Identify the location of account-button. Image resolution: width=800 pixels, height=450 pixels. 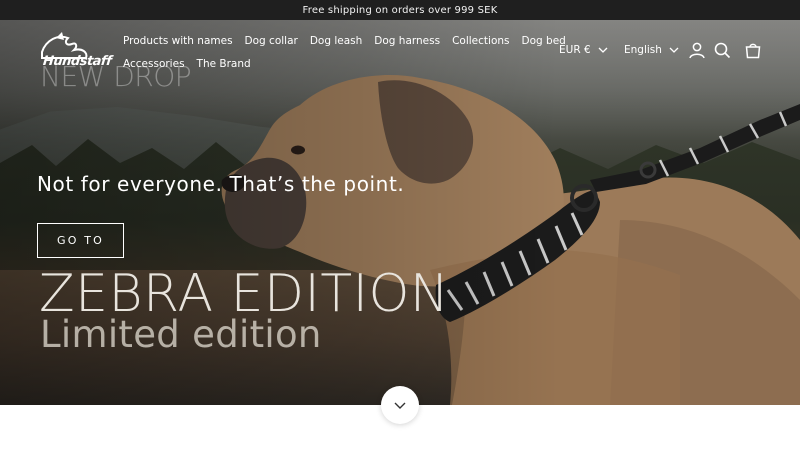
(697, 50).